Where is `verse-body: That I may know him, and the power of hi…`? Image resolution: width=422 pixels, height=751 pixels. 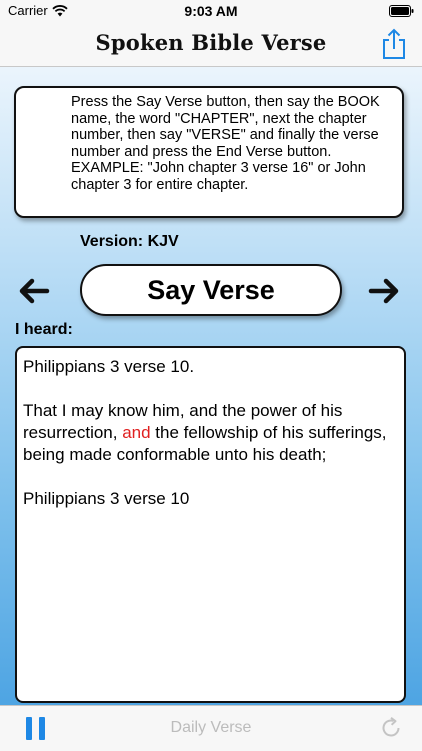
verse-body: That I may know him, and the power of hi… is located at coordinates (210, 433).